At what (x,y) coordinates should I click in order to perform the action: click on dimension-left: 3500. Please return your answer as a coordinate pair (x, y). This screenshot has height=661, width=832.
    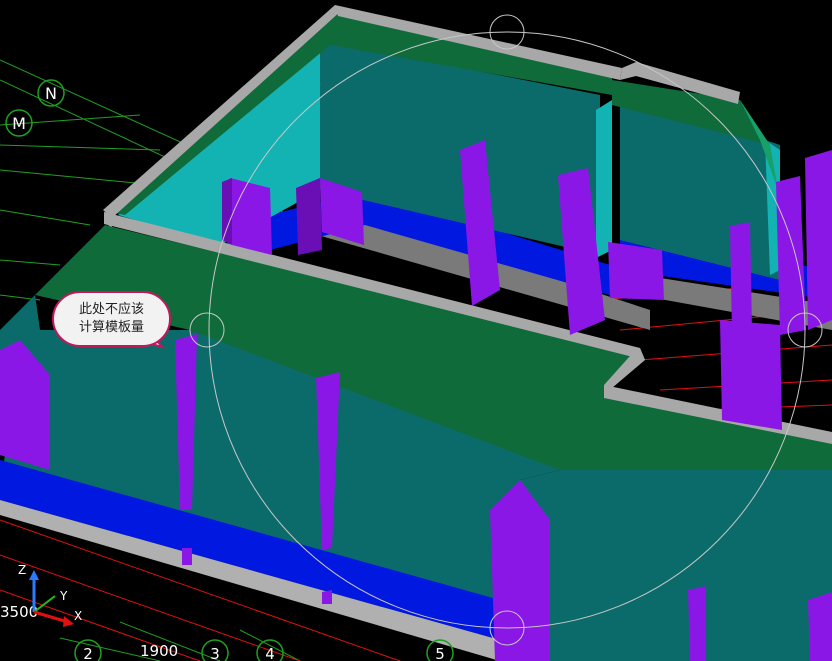
    Looking at the image, I should click on (19, 612).